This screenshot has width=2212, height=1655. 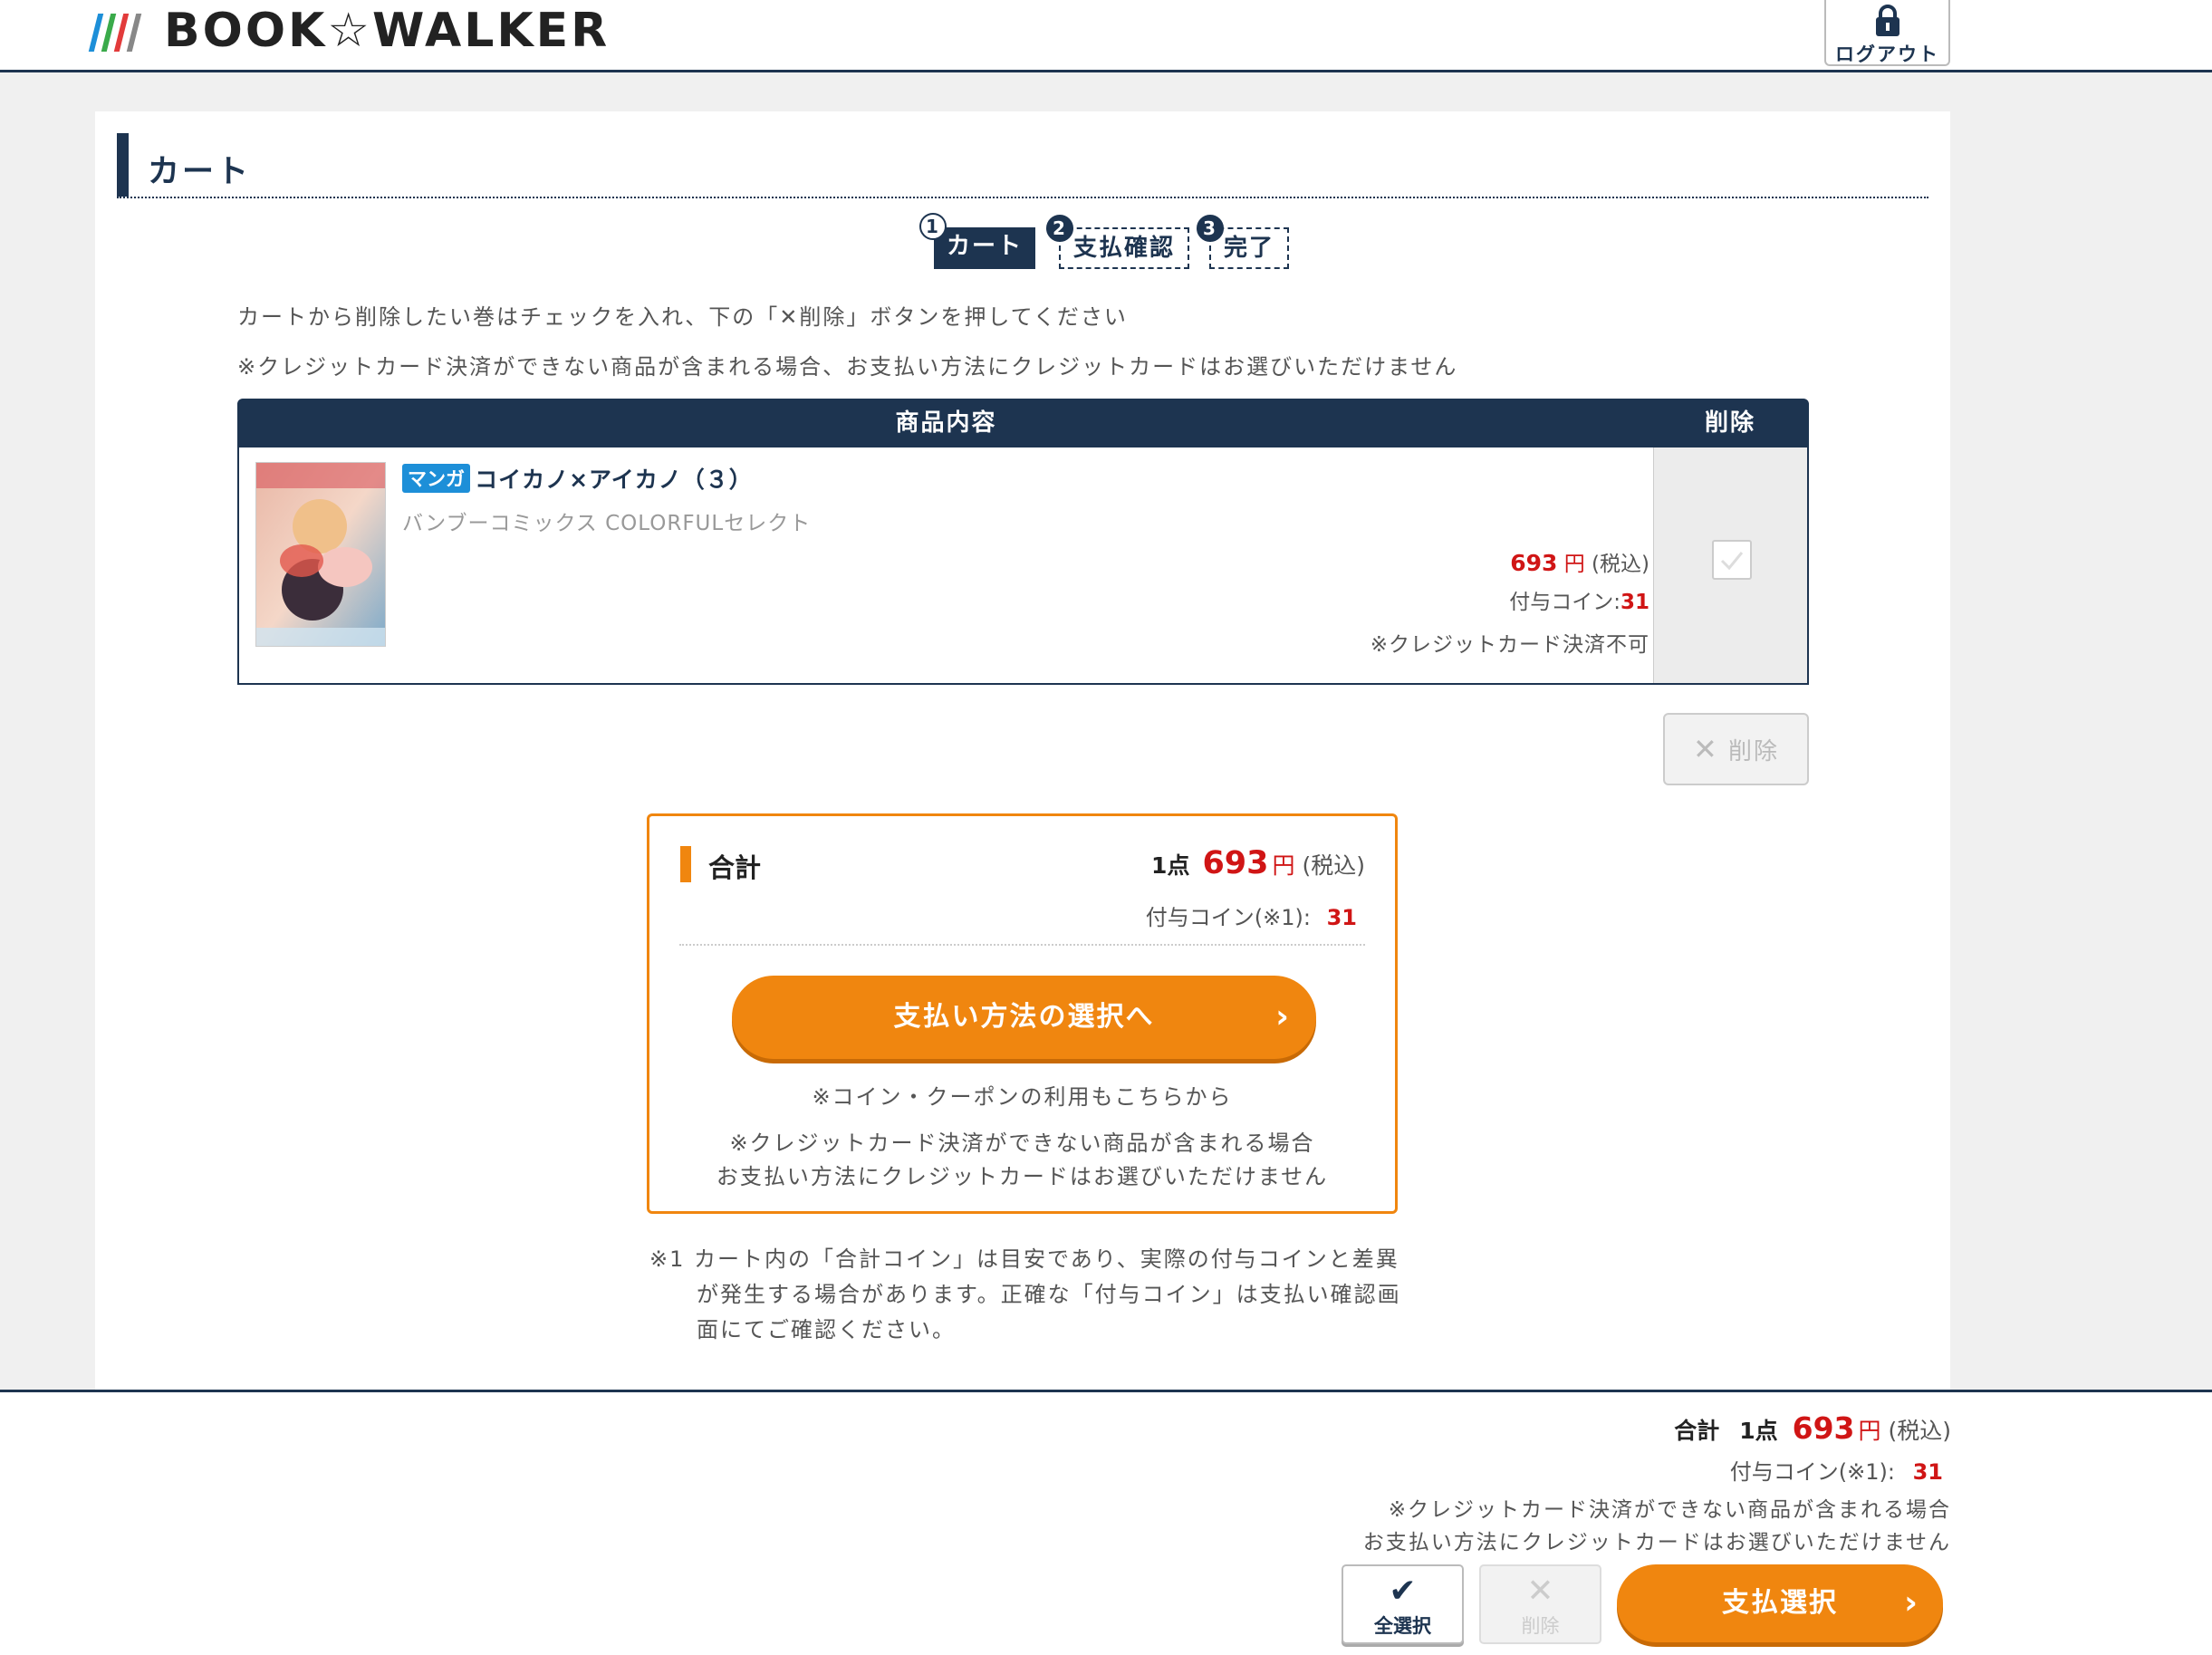 I want to click on logout-label: ログアウト, so click(x=1887, y=54).